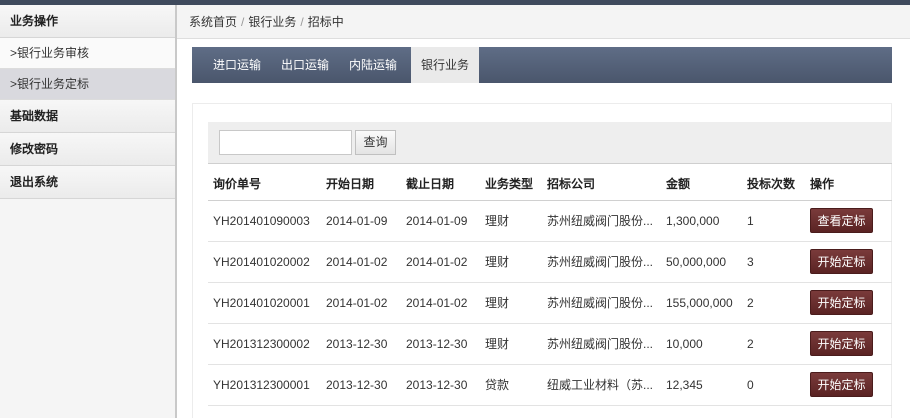 The image size is (910, 418). What do you see at coordinates (87, 84) in the screenshot?
I see `sidebar-item-bank-award: >银行业务定标` at bounding box center [87, 84].